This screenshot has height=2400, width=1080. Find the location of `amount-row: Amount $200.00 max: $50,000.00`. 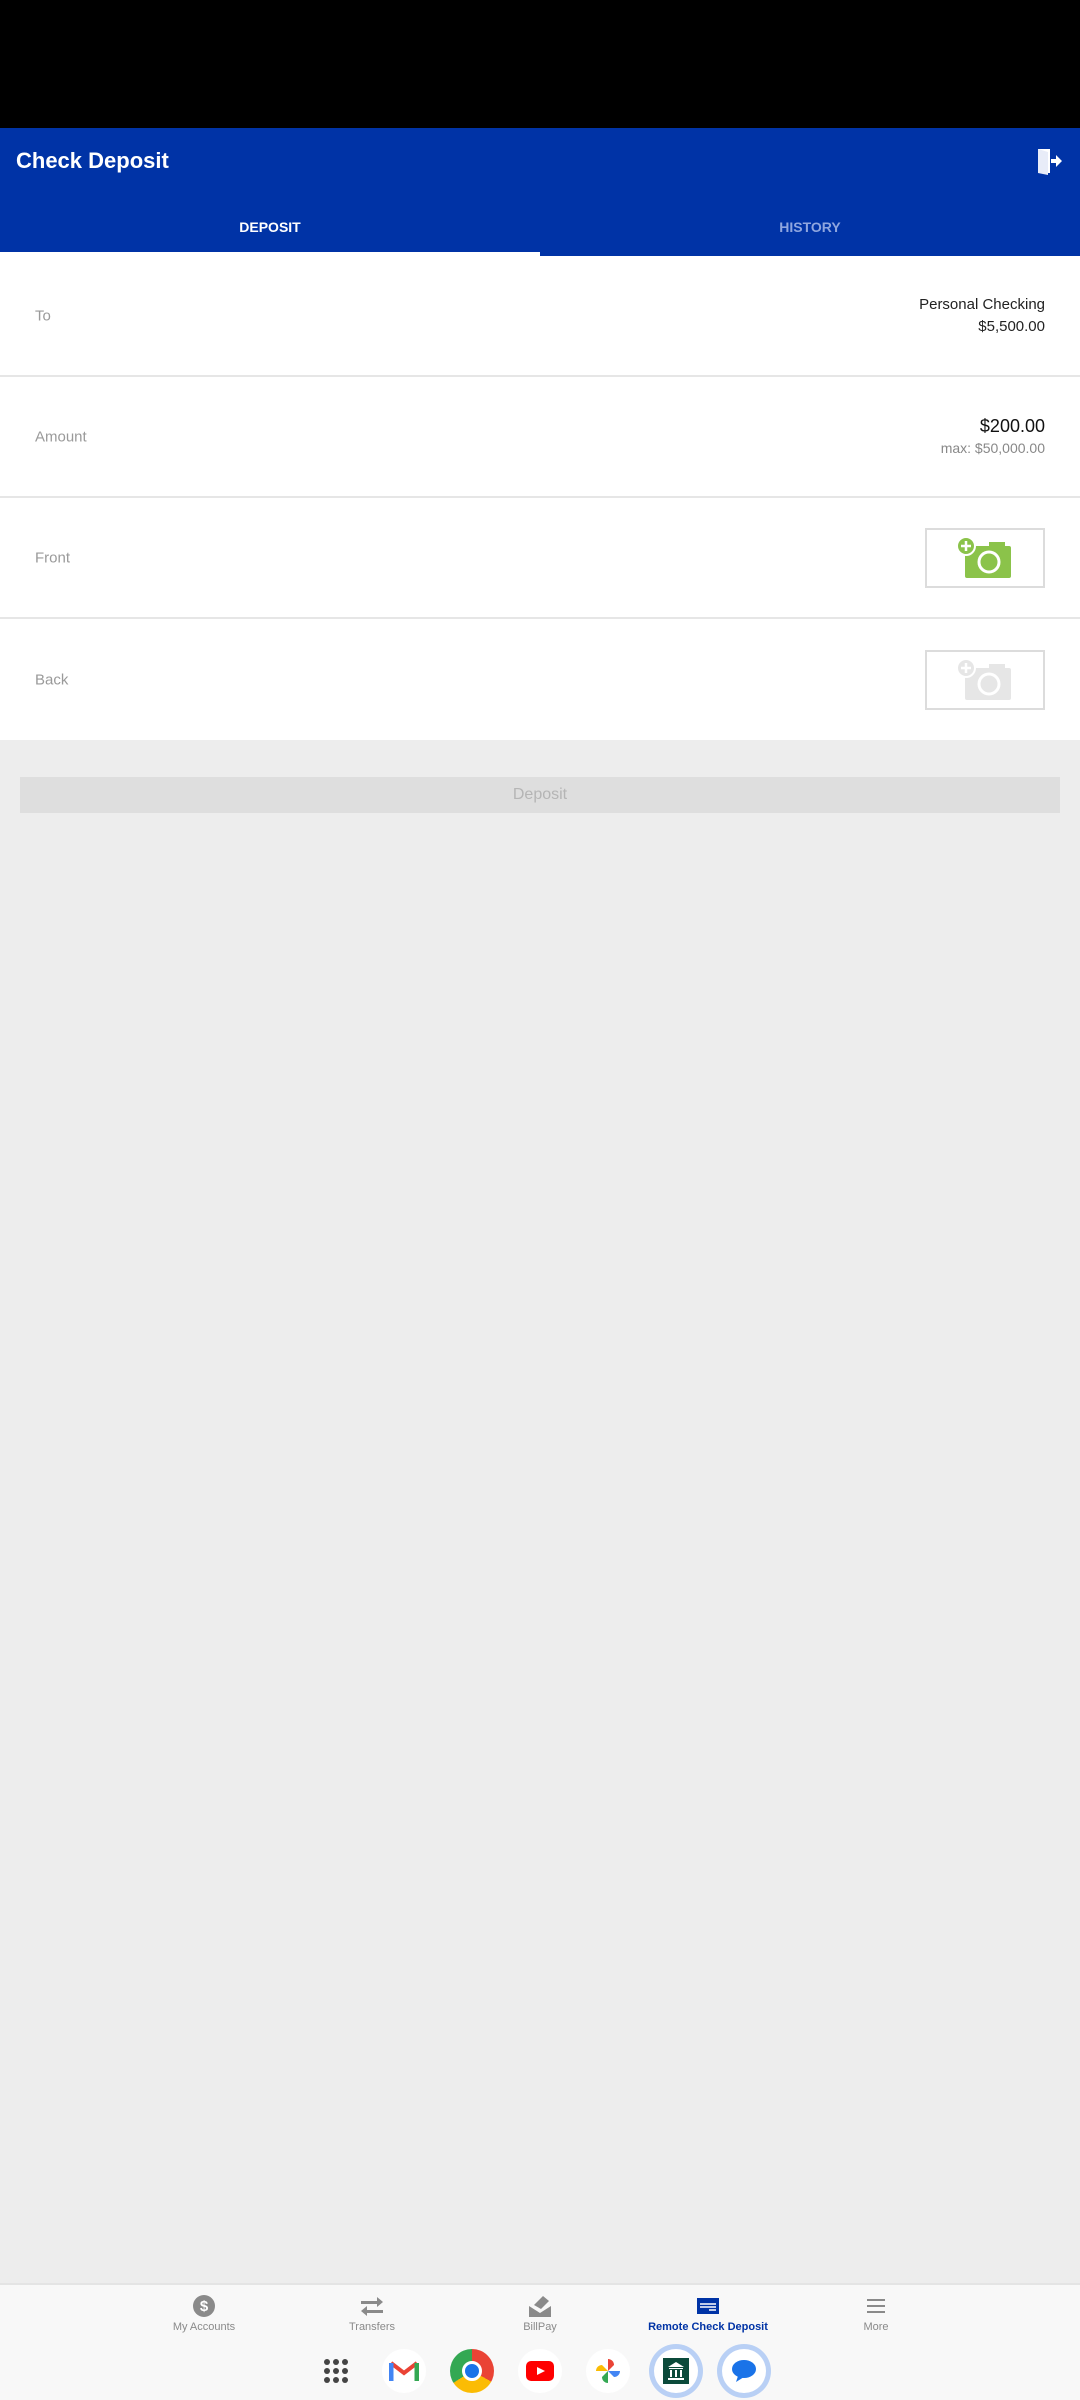

amount-row: Amount $200.00 max: $50,000.00 is located at coordinates (540, 437).